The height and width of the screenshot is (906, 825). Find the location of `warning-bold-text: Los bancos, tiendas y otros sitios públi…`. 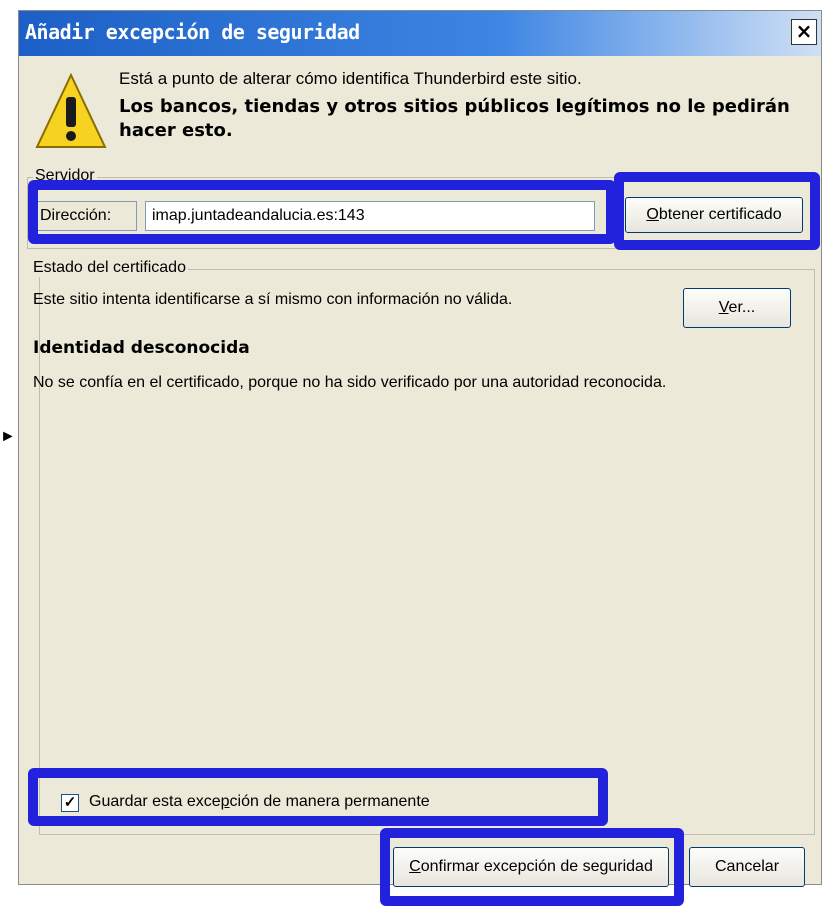

warning-bold-text: Los bancos, tiendas y otros sitios públi… is located at coordinates (454, 118).